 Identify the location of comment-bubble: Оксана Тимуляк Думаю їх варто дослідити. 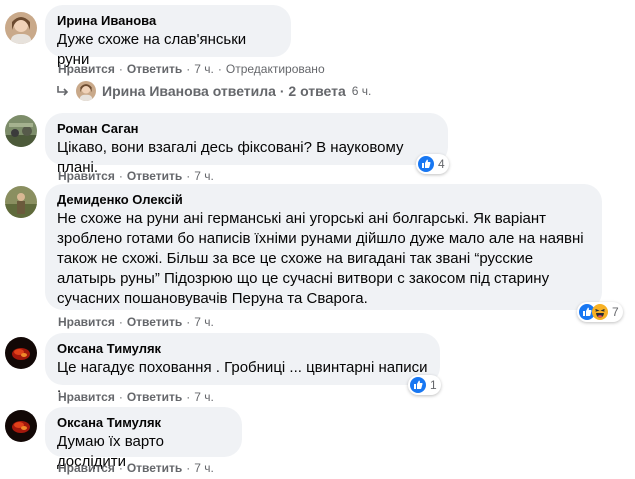
(143, 438).